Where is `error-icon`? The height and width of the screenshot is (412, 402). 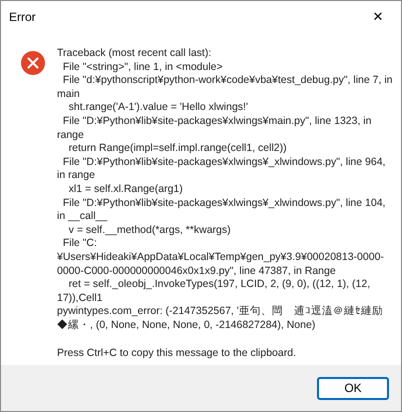 error-icon is located at coordinates (33, 63).